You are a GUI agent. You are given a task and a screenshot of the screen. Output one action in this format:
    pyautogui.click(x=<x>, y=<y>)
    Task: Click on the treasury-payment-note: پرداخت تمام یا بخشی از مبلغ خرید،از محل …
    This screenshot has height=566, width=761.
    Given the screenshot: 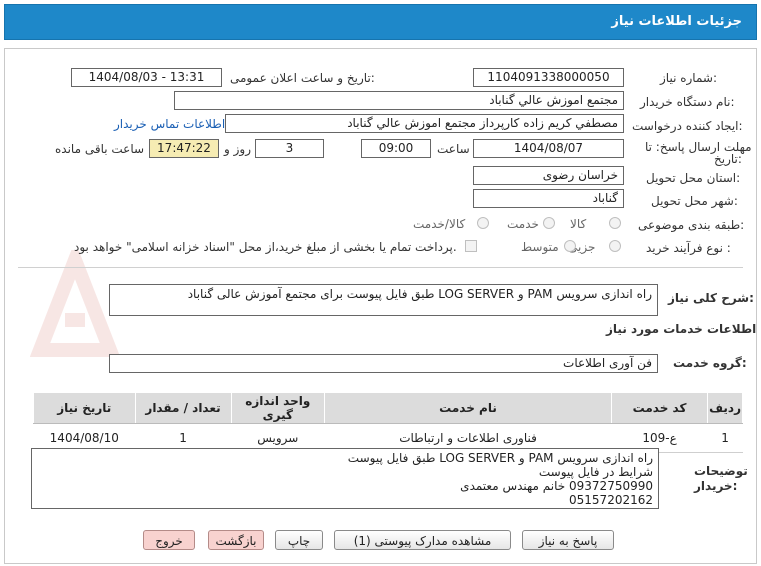 What is the action you would take?
    pyautogui.click(x=265, y=247)
    